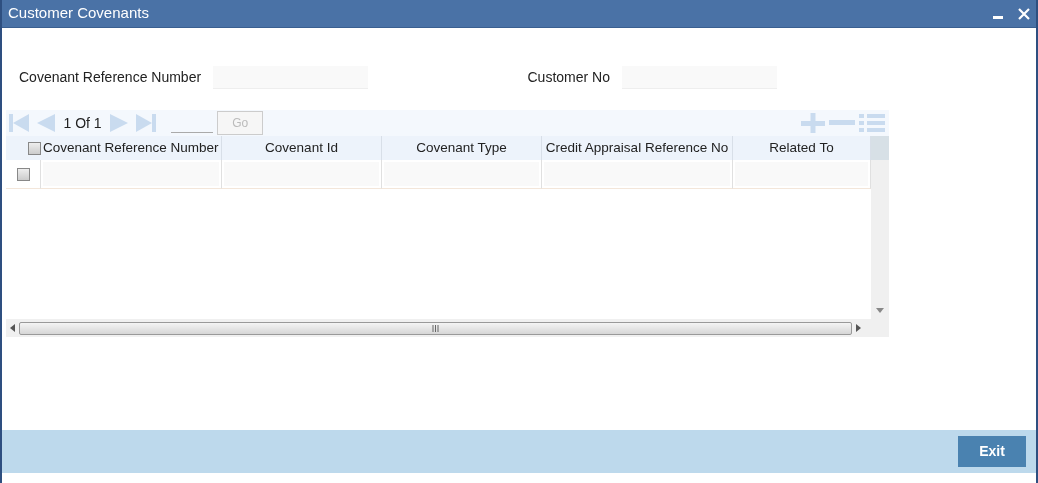 This screenshot has height=483, width=1038. Describe the element at coordinates (858, 328) in the screenshot. I see `scroll-right-icon` at that location.